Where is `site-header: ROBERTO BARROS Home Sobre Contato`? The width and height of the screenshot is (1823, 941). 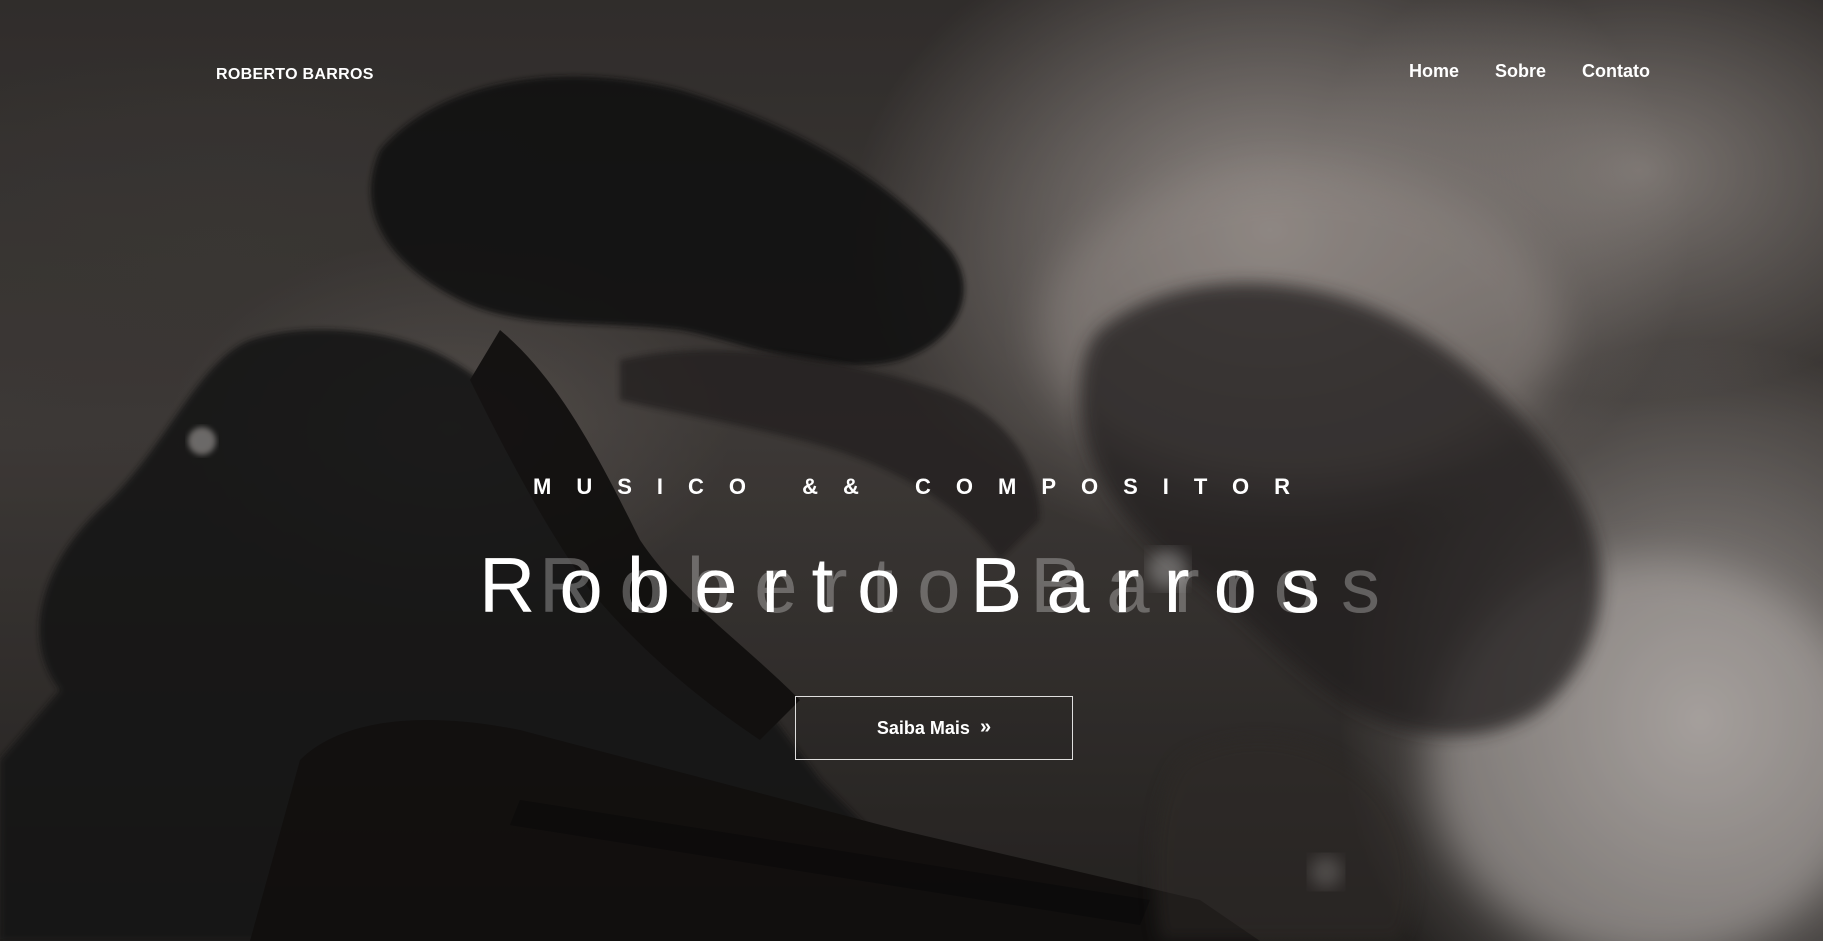 site-header: ROBERTO BARROS Home Sobre Contato is located at coordinates (911, 65).